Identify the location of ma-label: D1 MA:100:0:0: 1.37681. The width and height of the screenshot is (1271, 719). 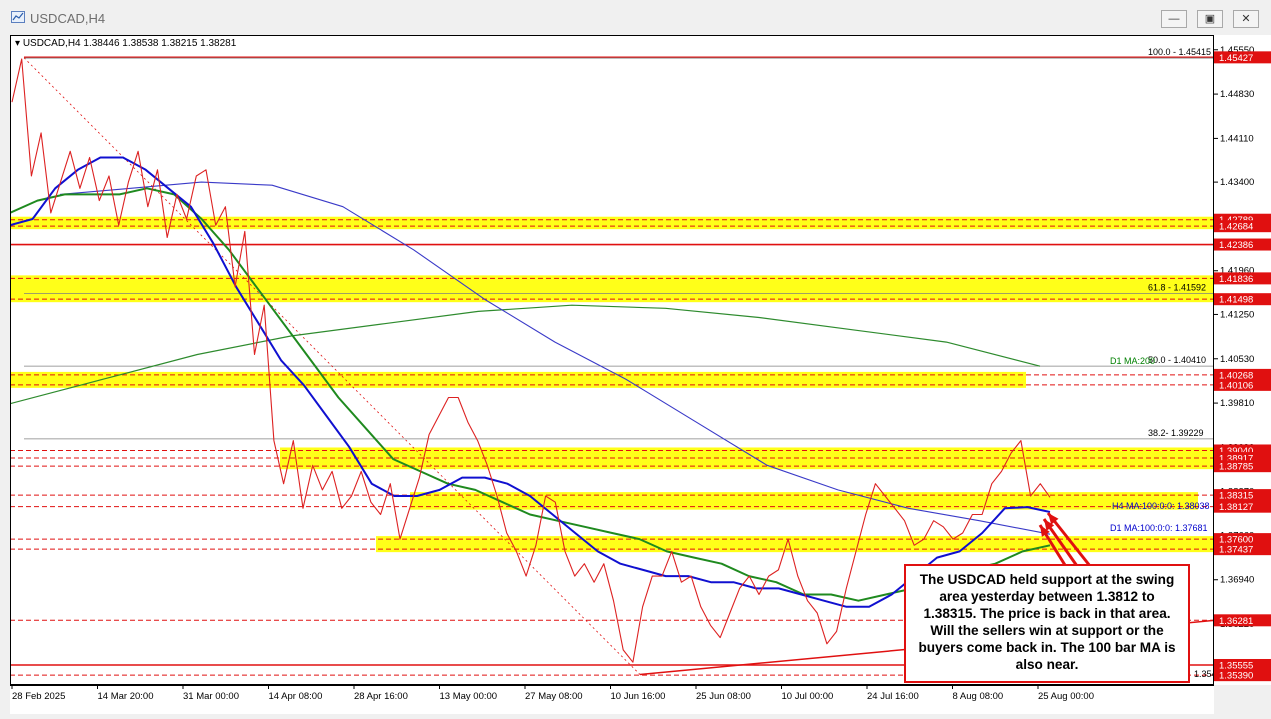
(1159, 528).